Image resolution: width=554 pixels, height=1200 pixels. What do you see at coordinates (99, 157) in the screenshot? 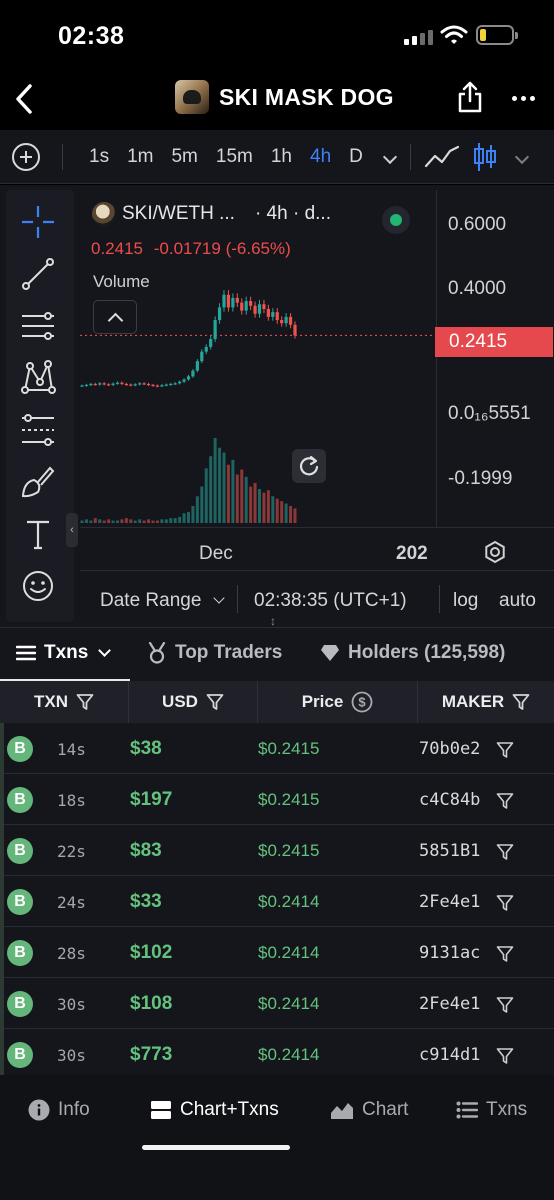
I see `interval-1s: 1s` at bounding box center [99, 157].